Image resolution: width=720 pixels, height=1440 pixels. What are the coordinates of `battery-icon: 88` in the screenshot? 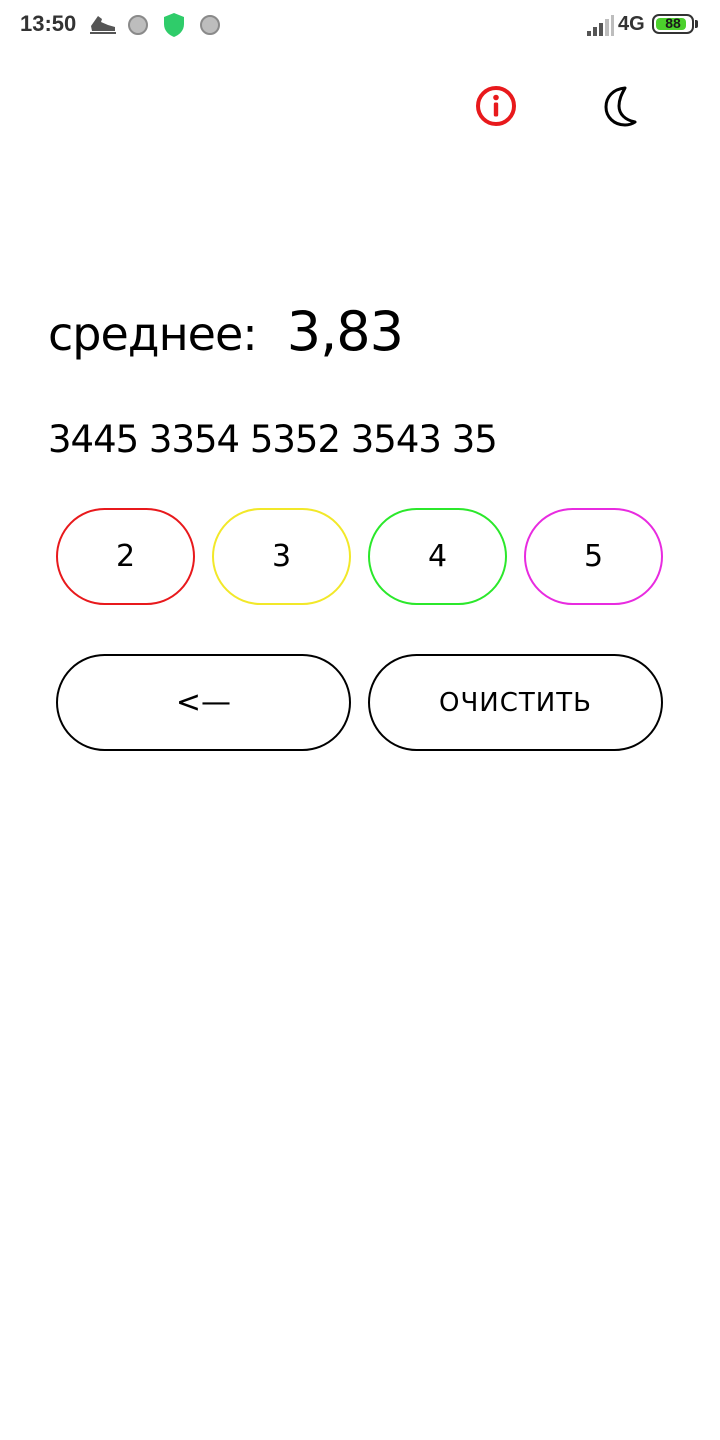 It's located at (673, 24).